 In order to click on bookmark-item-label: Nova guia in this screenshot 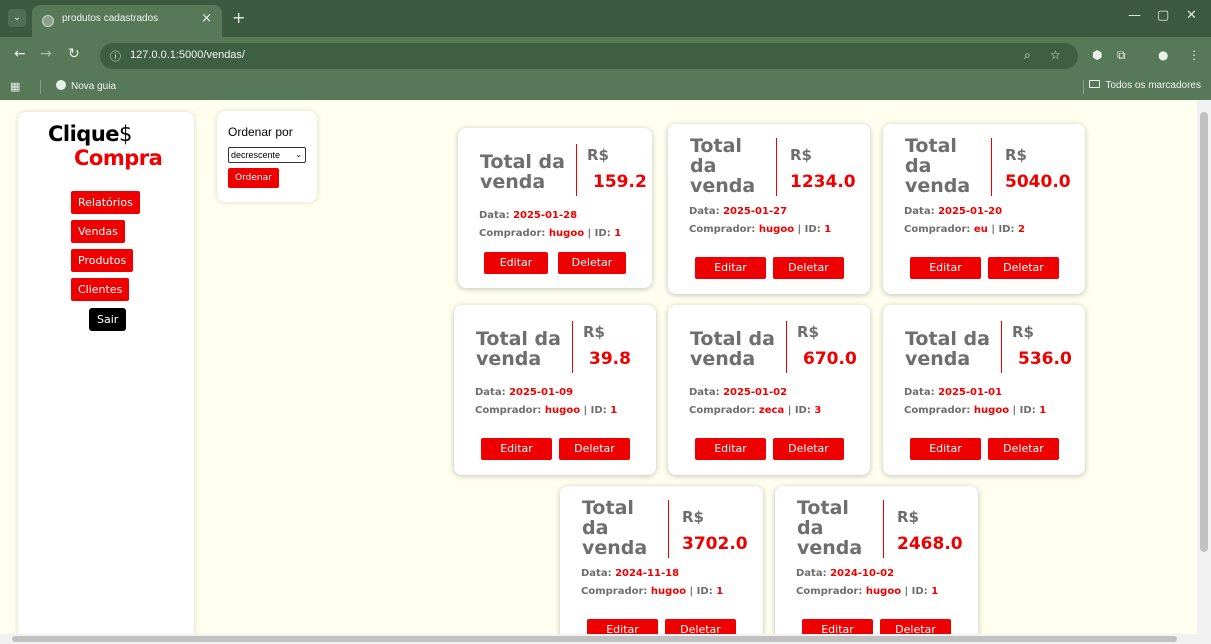, I will do `click(94, 86)`.